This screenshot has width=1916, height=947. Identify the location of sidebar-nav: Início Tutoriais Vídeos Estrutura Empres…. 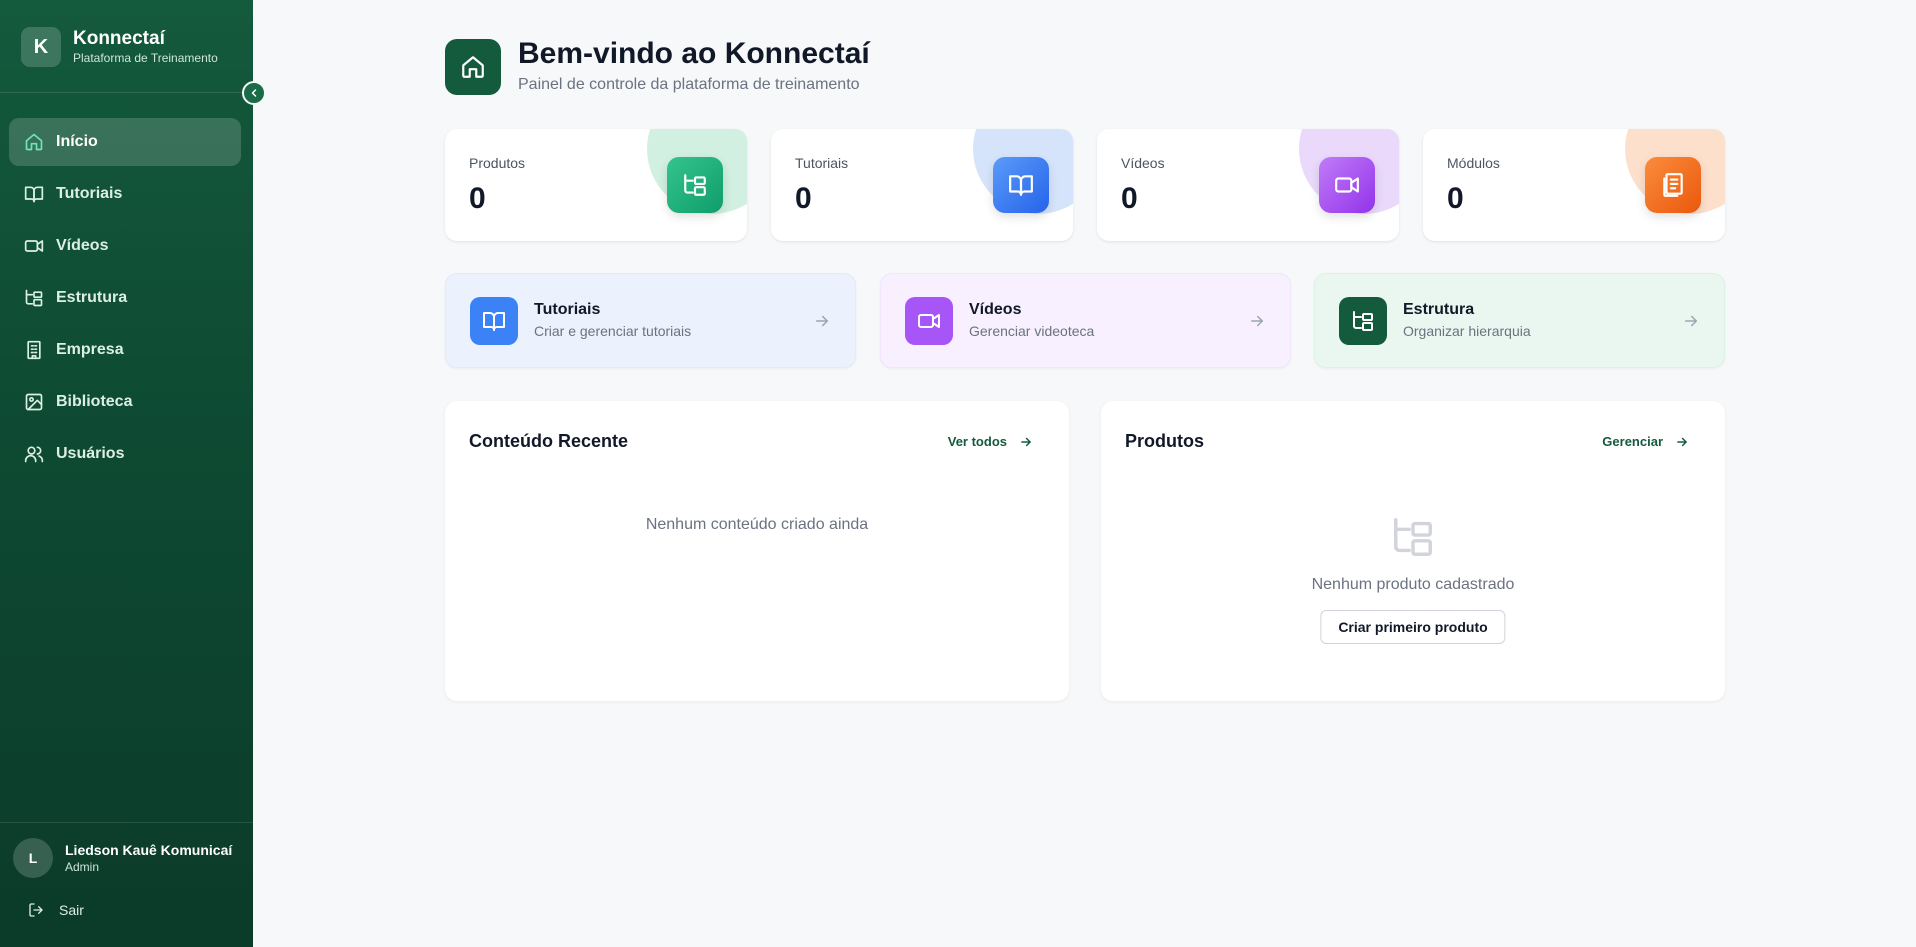
(125, 300).